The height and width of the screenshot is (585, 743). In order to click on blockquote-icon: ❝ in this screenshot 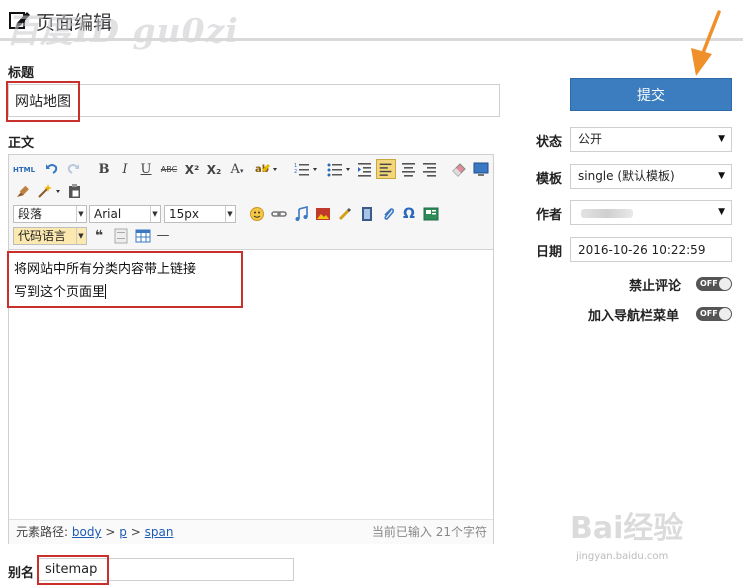, I will do `click(99, 236)`.